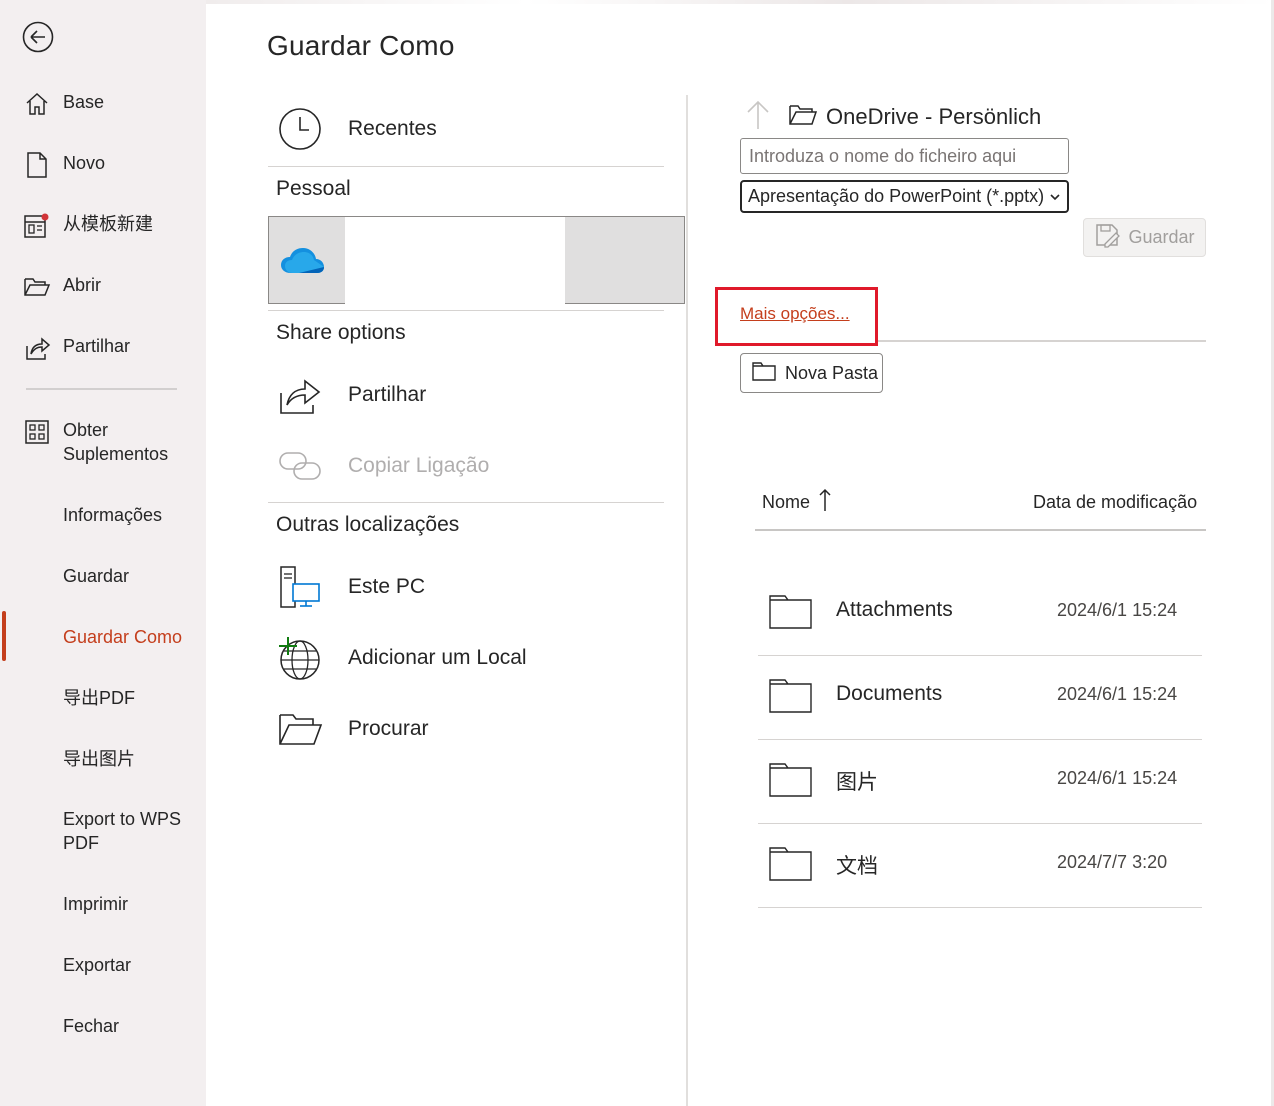  I want to click on copy-link-button: Copiar Ligação, so click(476, 466).